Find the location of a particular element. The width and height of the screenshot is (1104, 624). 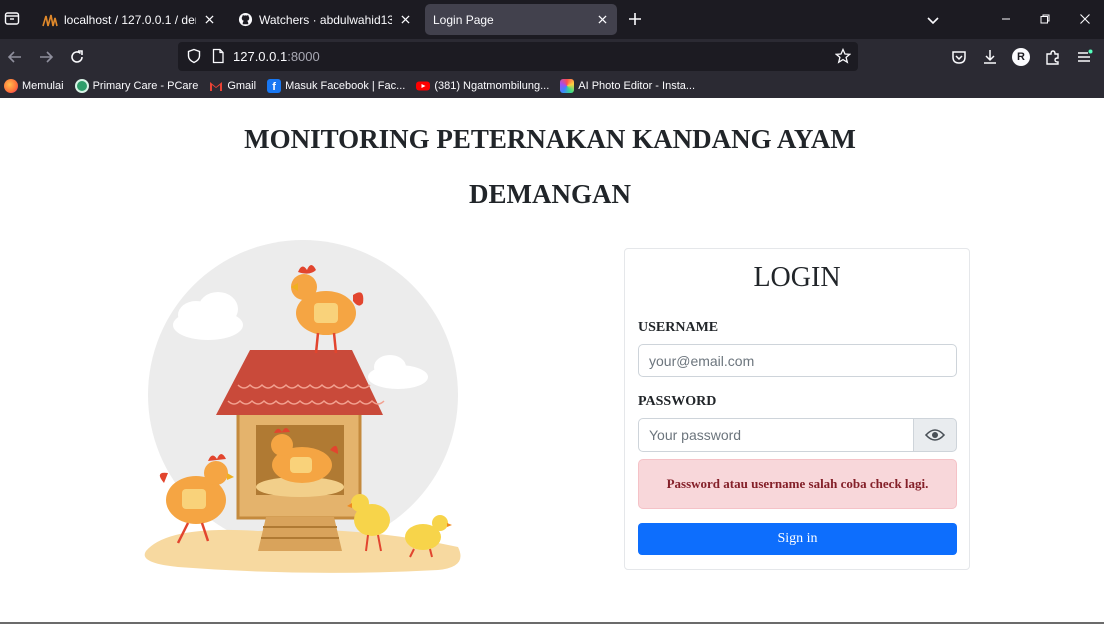

url-port: :8000 is located at coordinates (303, 56).